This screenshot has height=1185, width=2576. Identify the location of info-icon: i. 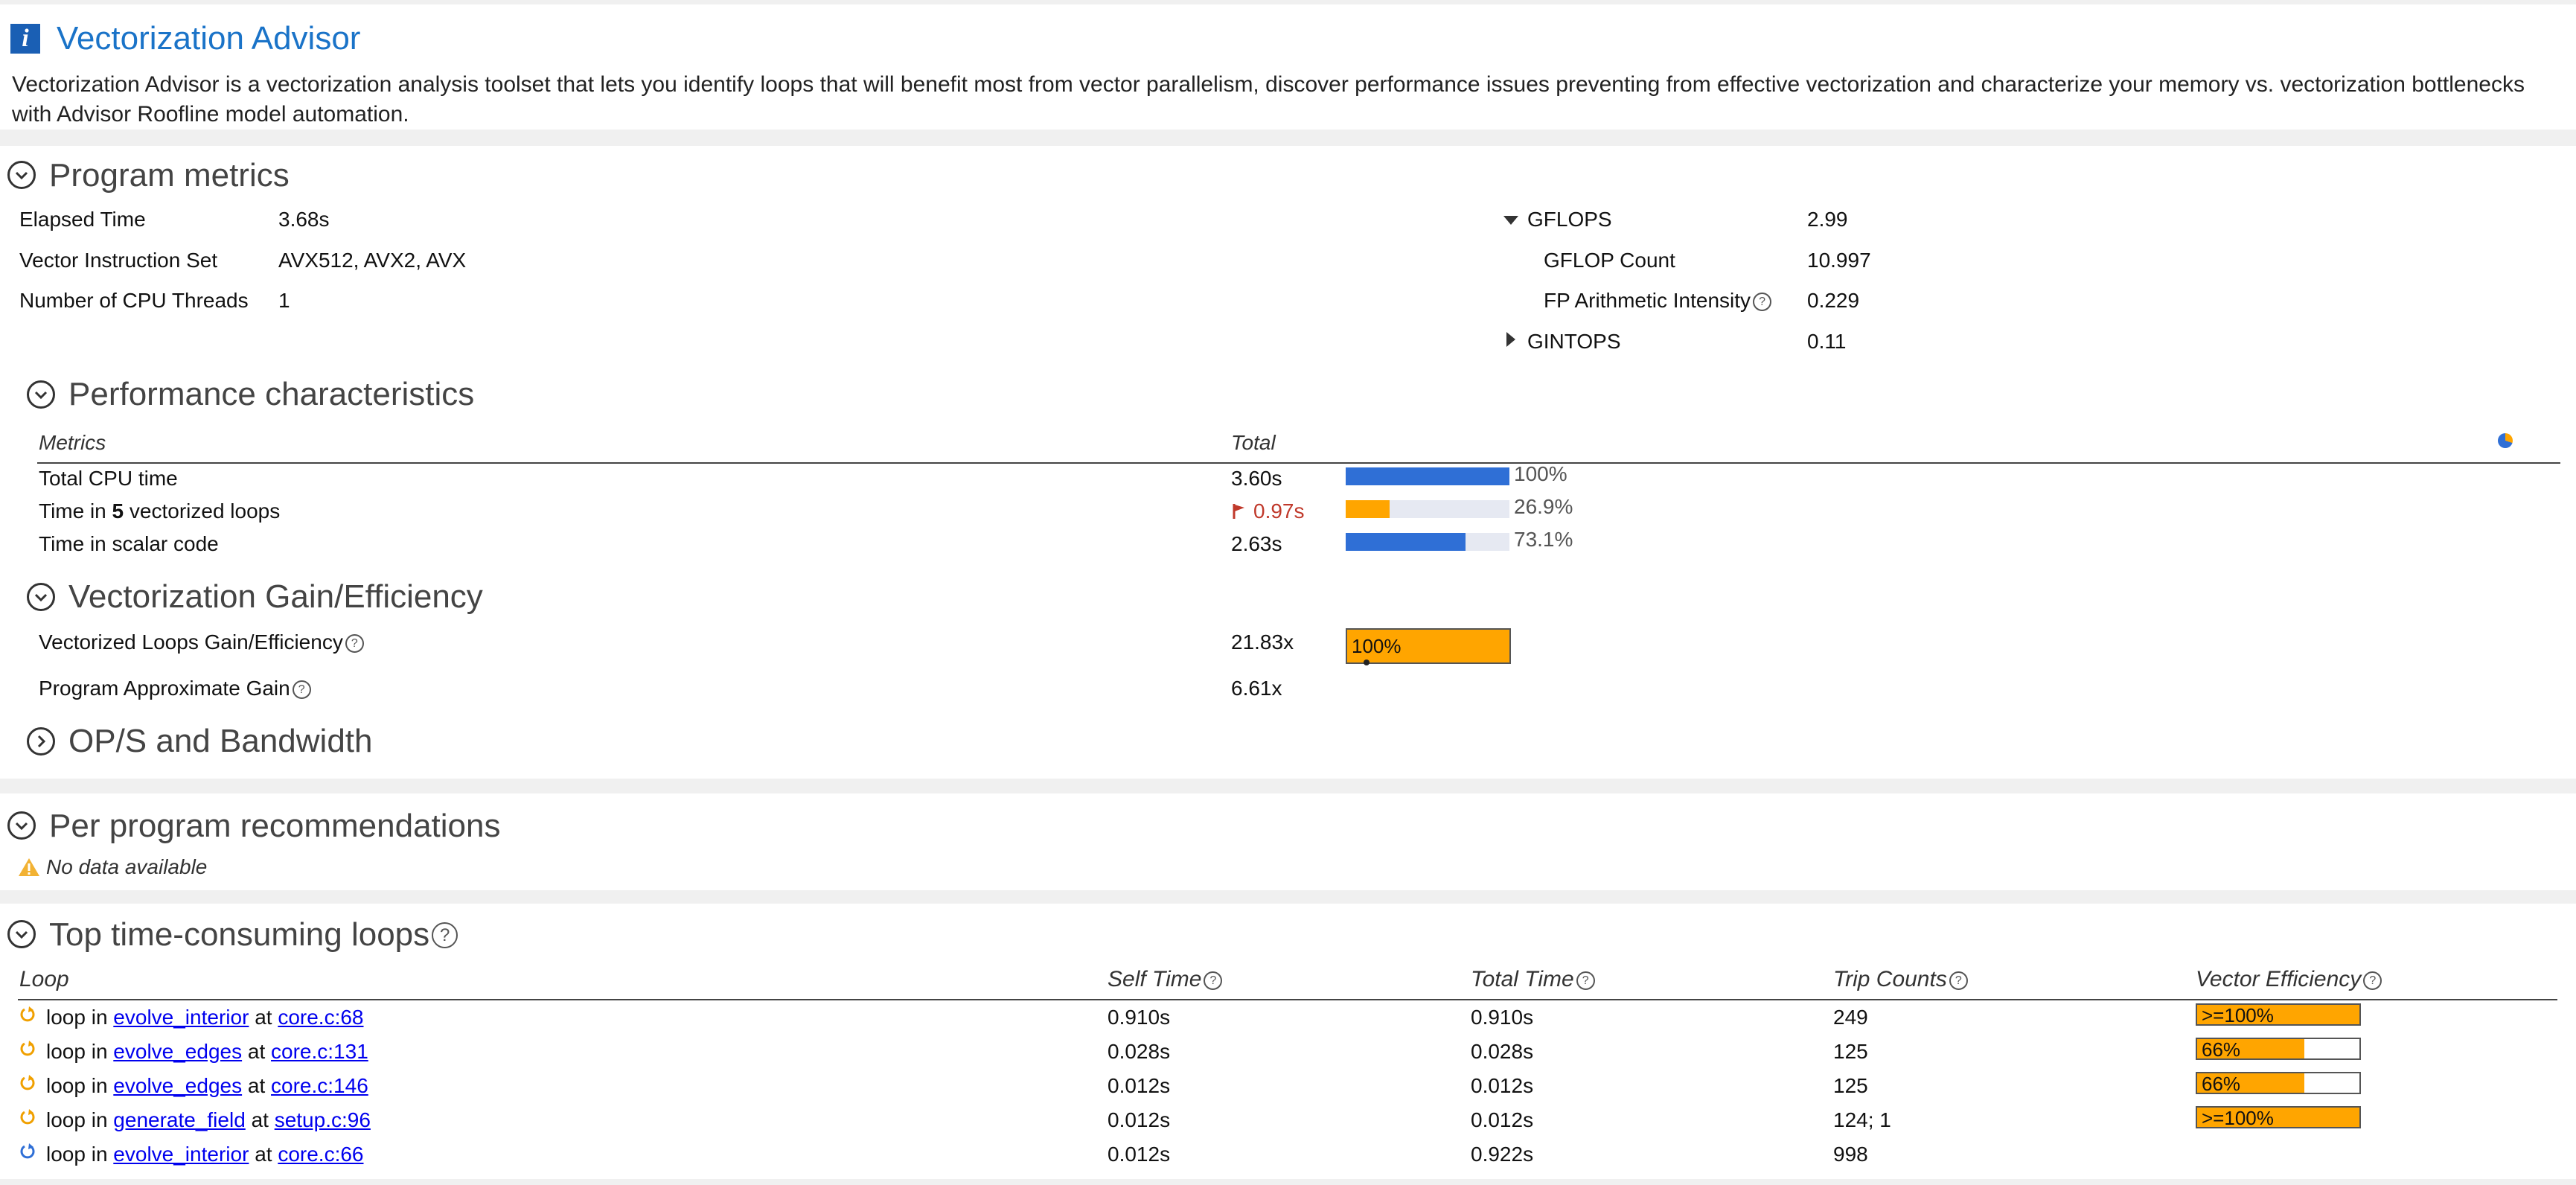
(25, 39).